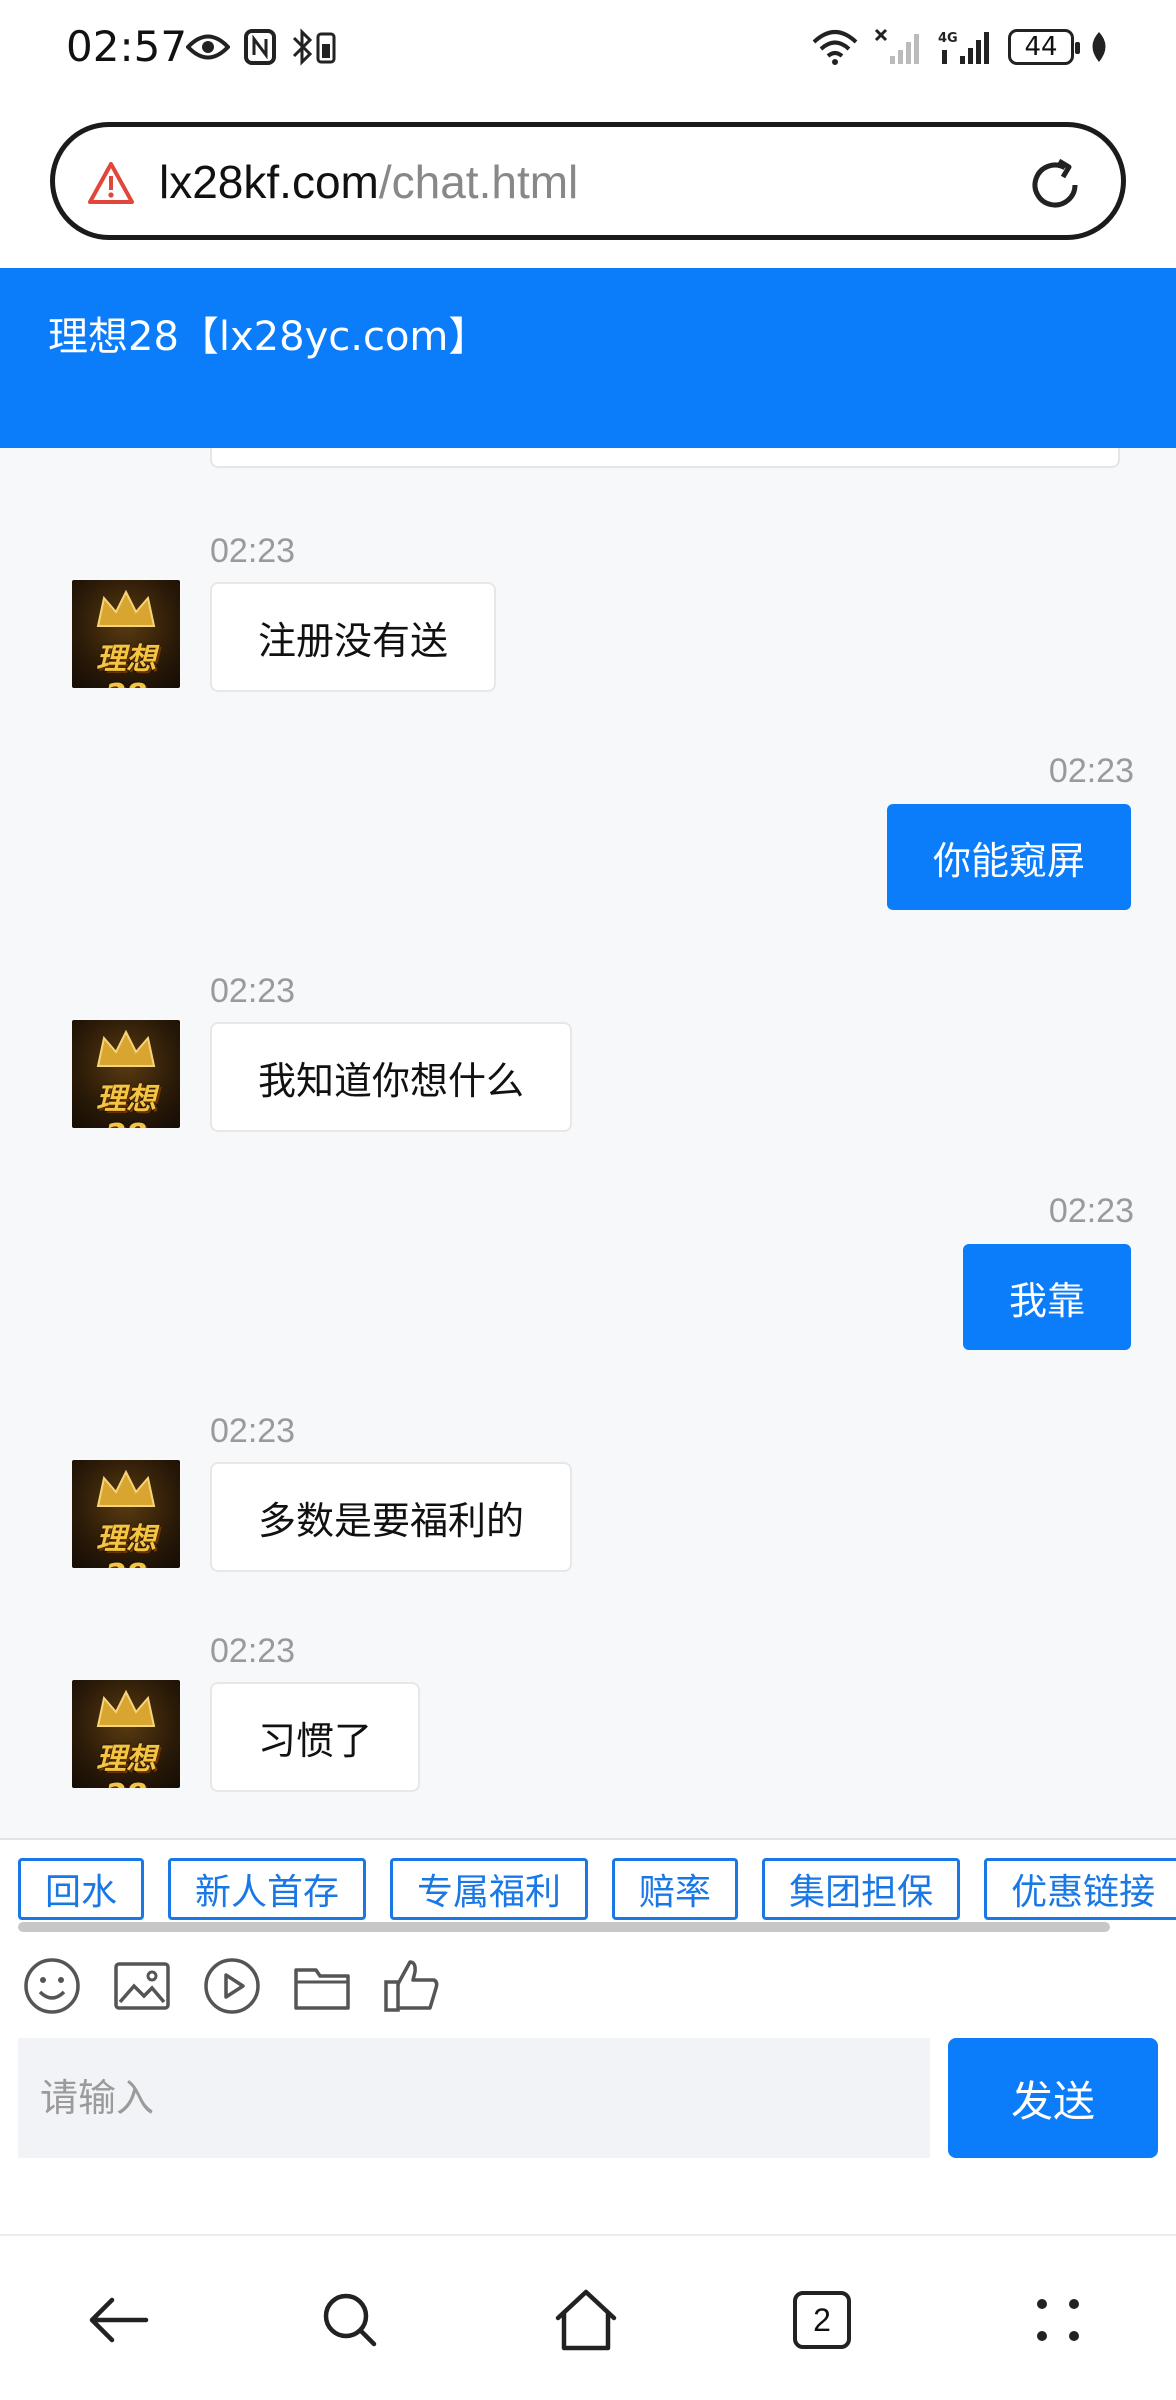 The width and height of the screenshot is (1176, 2400). I want to click on status-bar: 02:57 4G 44, so click(588, 50).